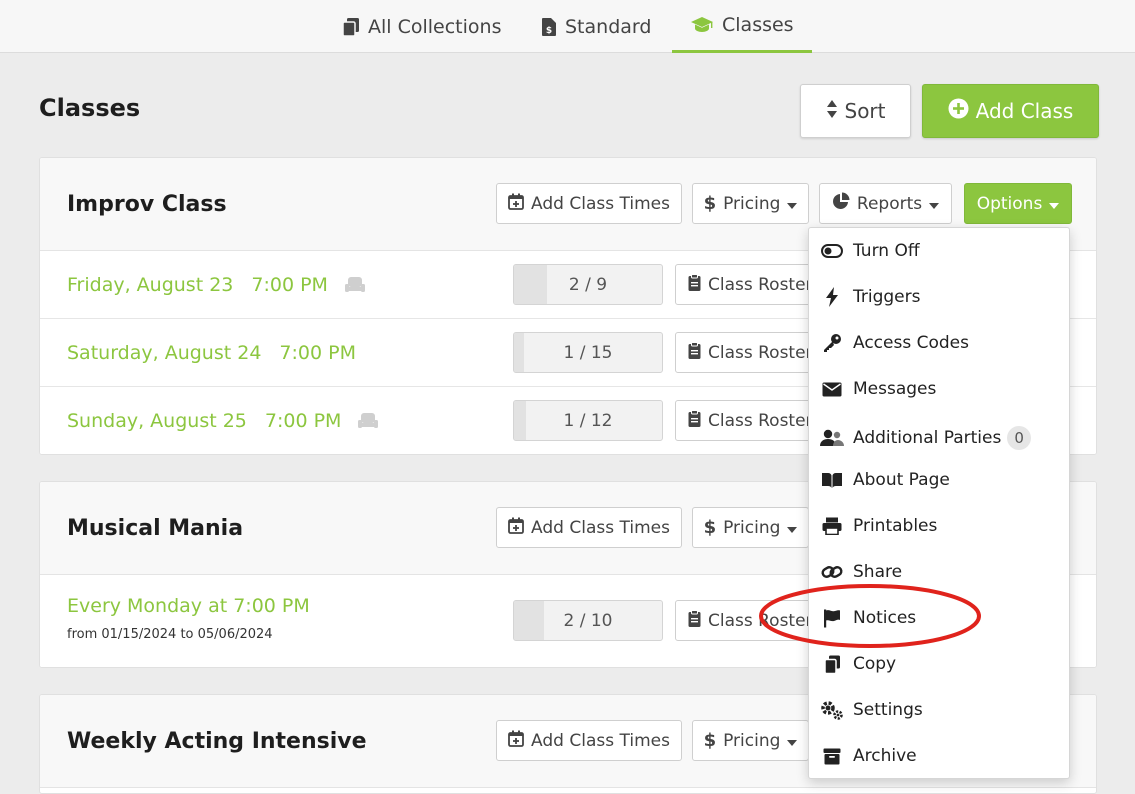  Describe the element at coordinates (155, 528) in the screenshot. I see `class-title: Musical Mania` at that location.